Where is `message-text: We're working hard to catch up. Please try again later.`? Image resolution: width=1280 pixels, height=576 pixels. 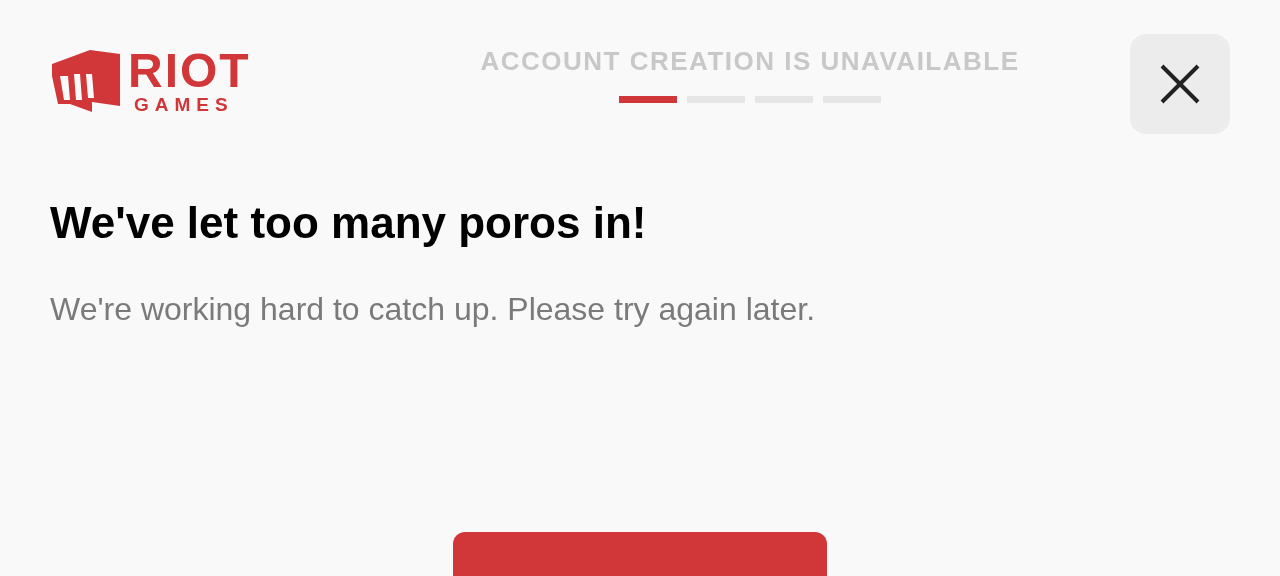 message-text: We're working hard to catch up. Please try again later. is located at coordinates (433, 309).